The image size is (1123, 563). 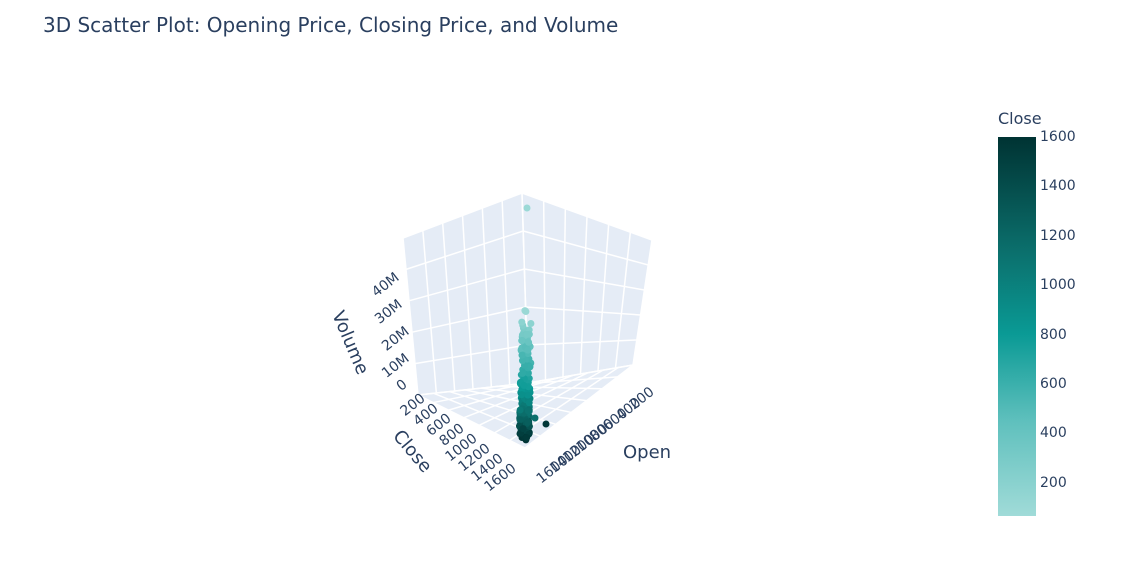 What do you see at coordinates (395, 339) in the screenshot?
I see `z-tick-label: 20M` at bounding box center [395, 339].